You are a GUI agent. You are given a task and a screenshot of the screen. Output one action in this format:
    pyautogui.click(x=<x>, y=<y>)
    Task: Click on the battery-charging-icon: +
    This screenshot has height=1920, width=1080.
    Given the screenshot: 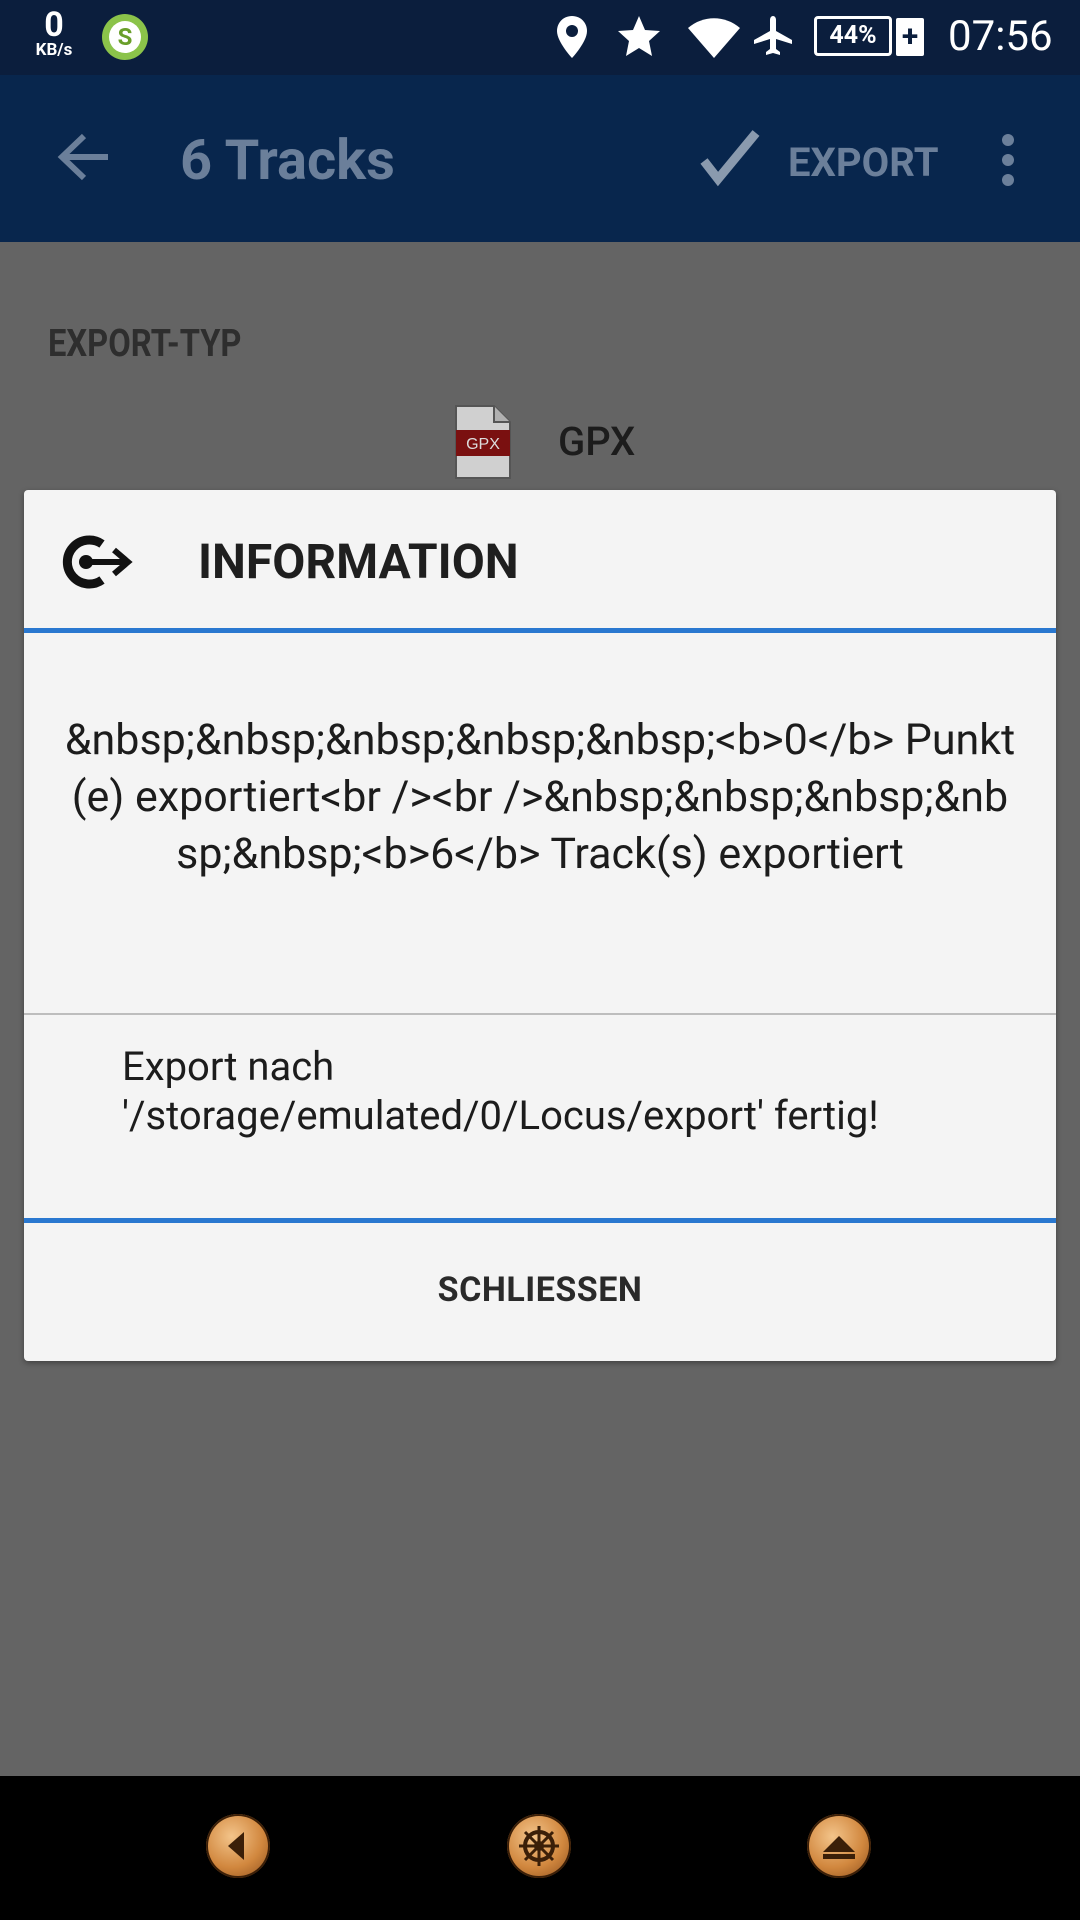 What is the action you would take?
    pyautogui.click(x=910, y=37)
    